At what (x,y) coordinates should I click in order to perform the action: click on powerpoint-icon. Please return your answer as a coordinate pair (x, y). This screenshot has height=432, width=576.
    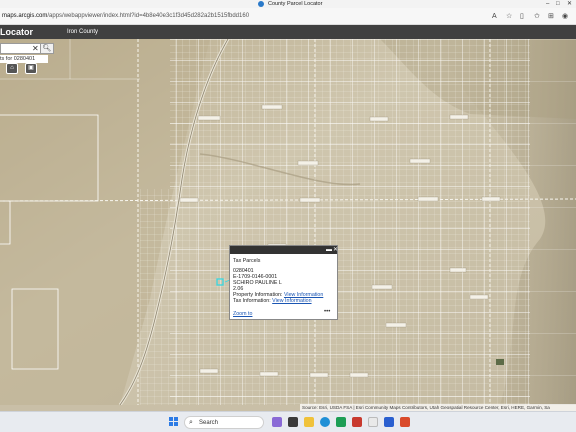
    Looking at the image, I should click on (405, 422).